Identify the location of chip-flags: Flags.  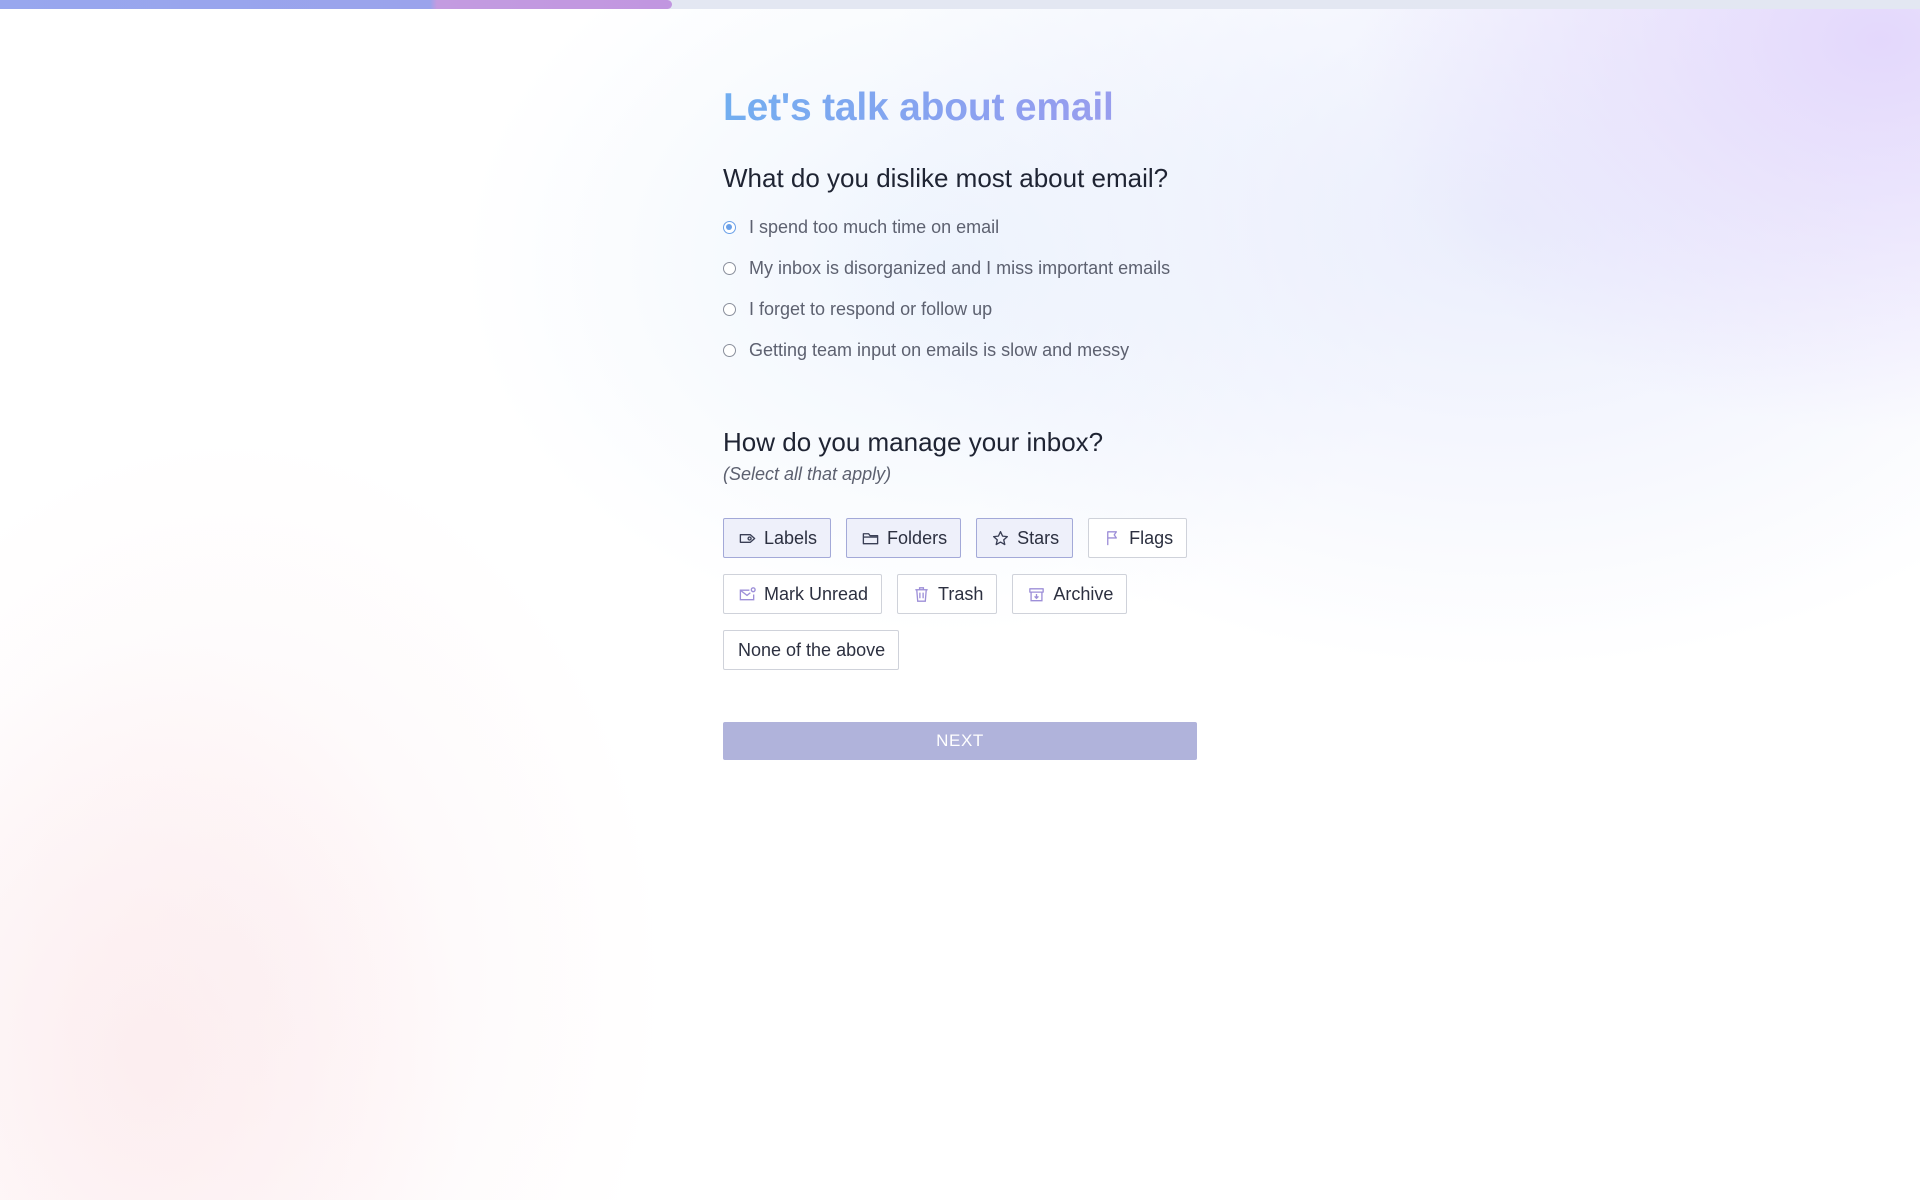
(1138, 538).